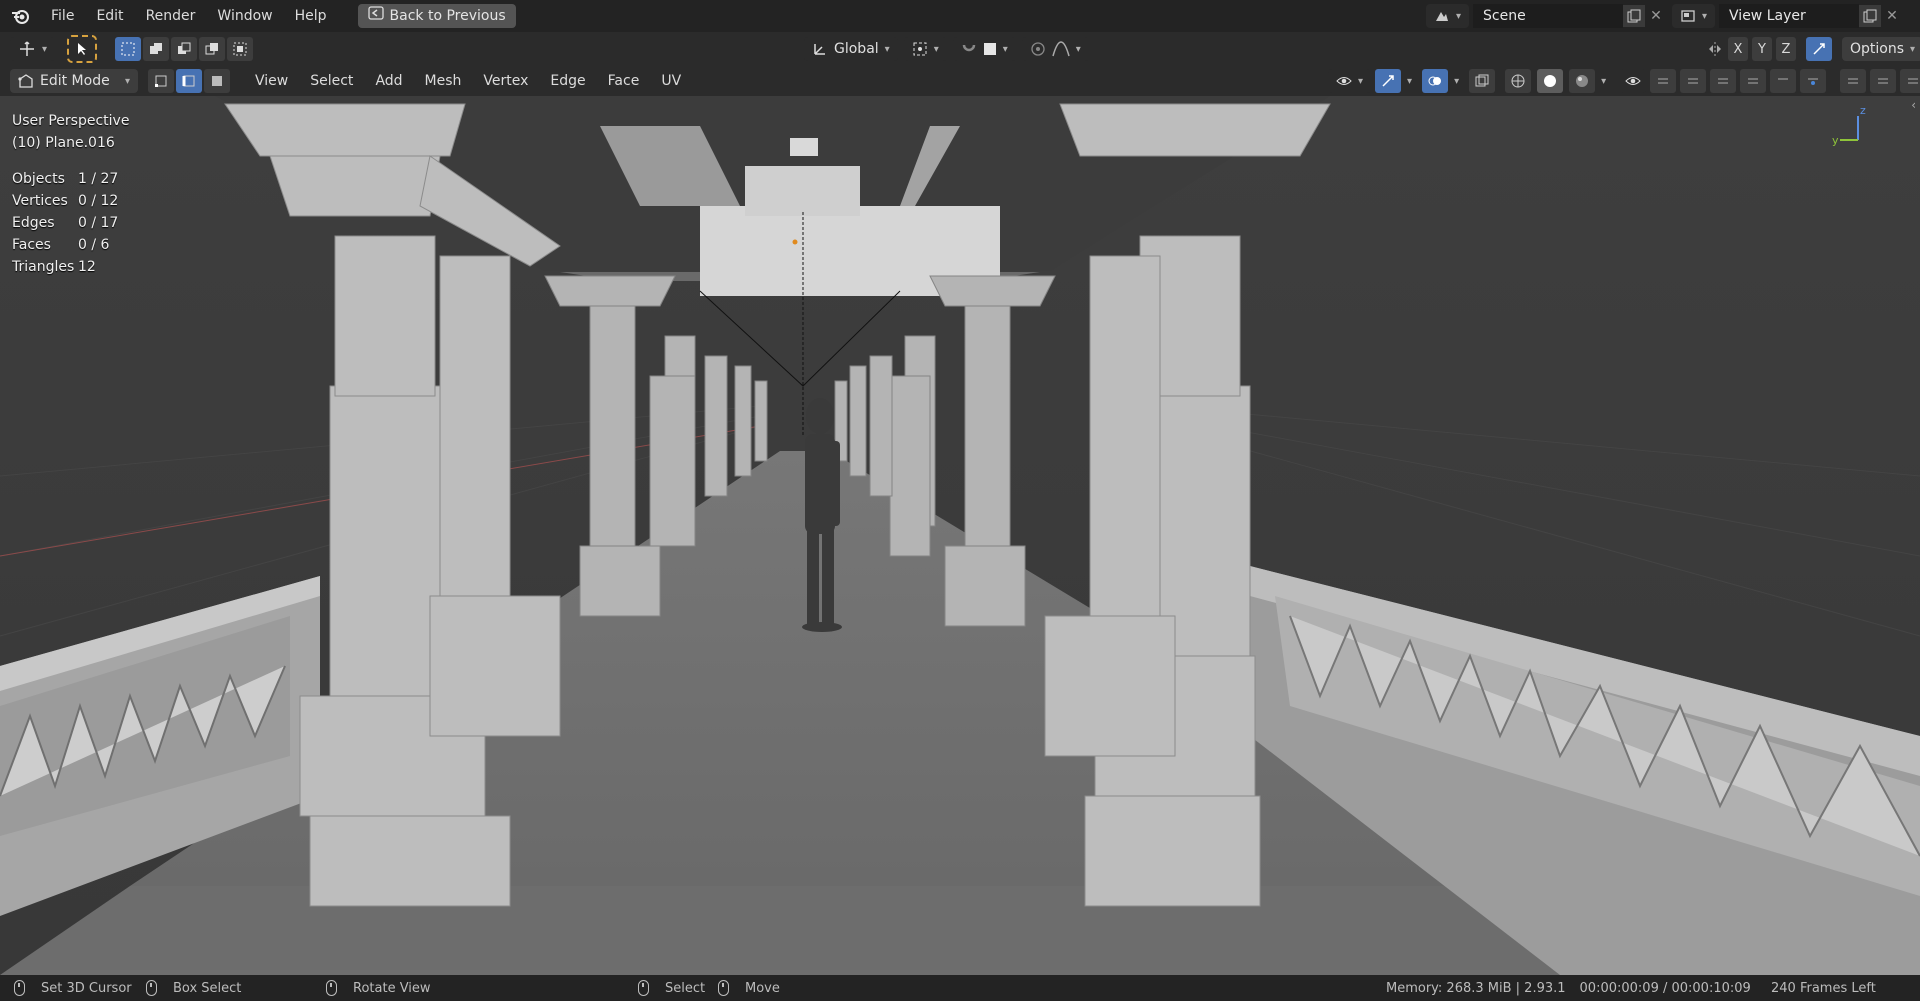 The height and width of the screenshot is (1001, 1920). I want to click on overlay-option-4-icon, so click(1753, 81).